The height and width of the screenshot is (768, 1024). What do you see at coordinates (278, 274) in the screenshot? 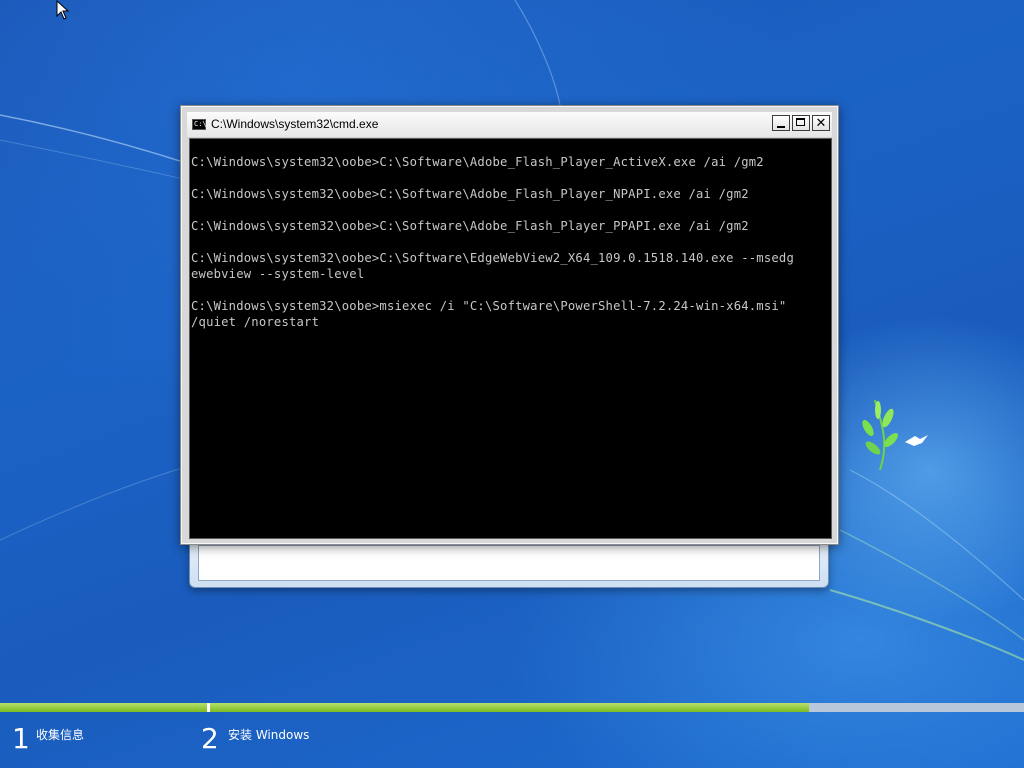
I see `console-line: ewebview --system-level` at bounding box center [278, 274].